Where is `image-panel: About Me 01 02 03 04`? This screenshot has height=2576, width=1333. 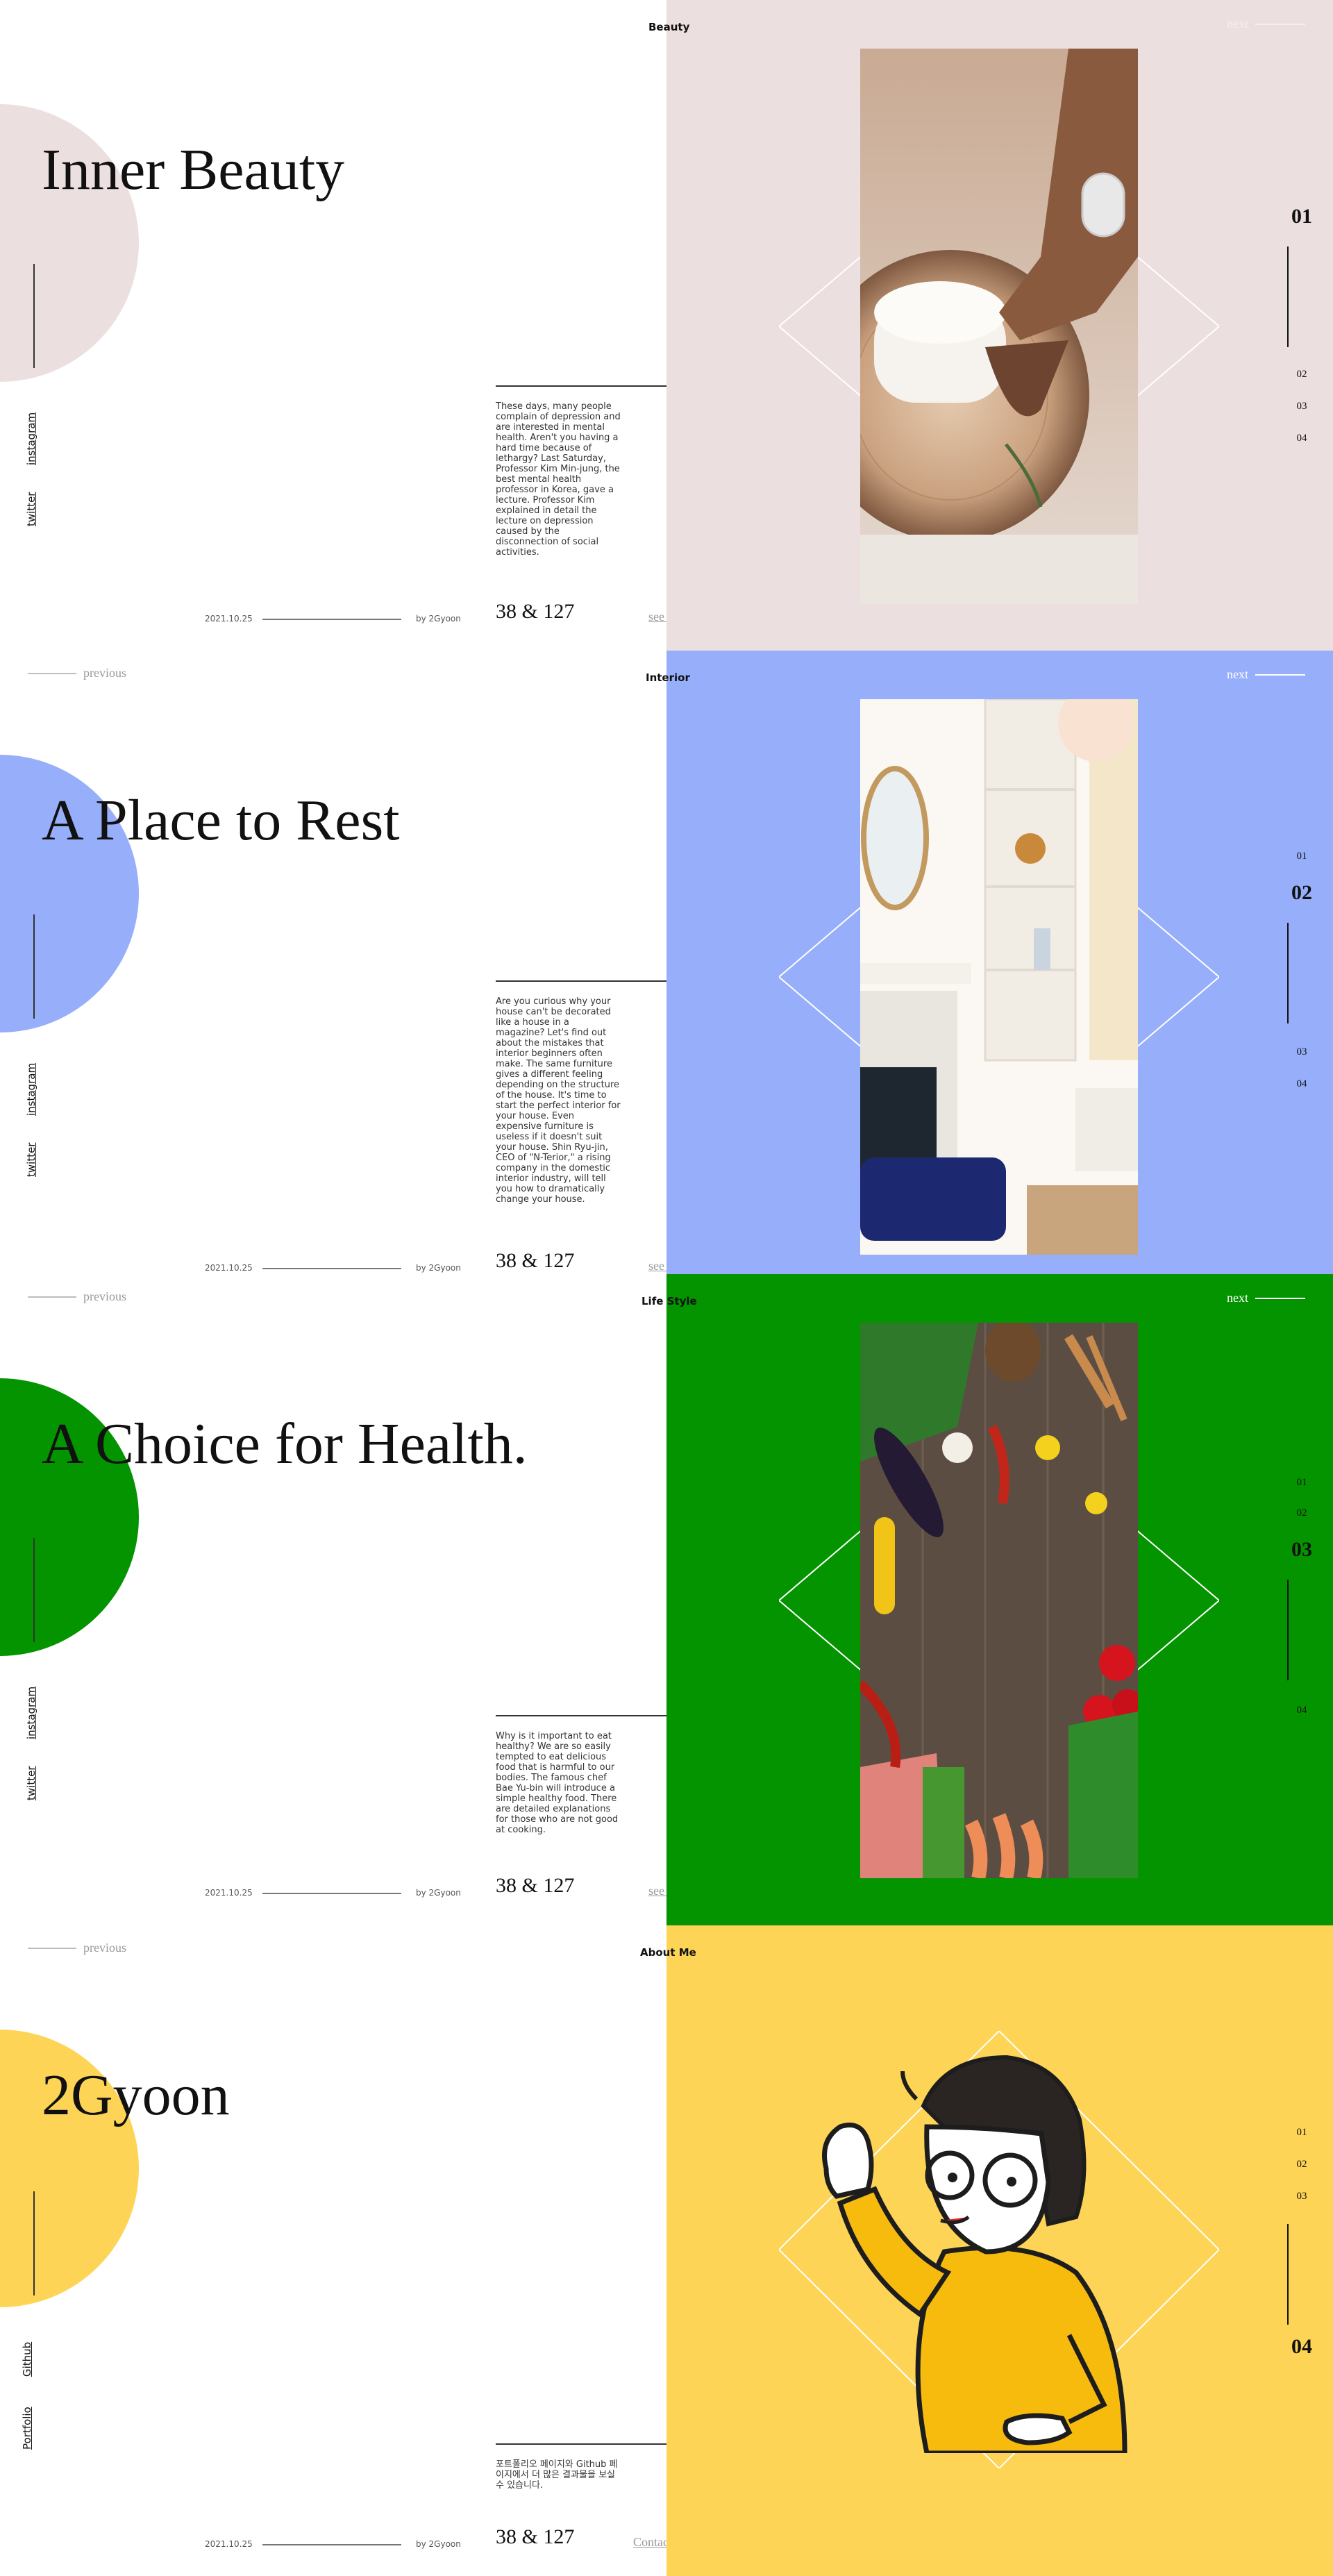 image-panel: About Me 01 02 03 04 is located at coordinates (986, 2250).